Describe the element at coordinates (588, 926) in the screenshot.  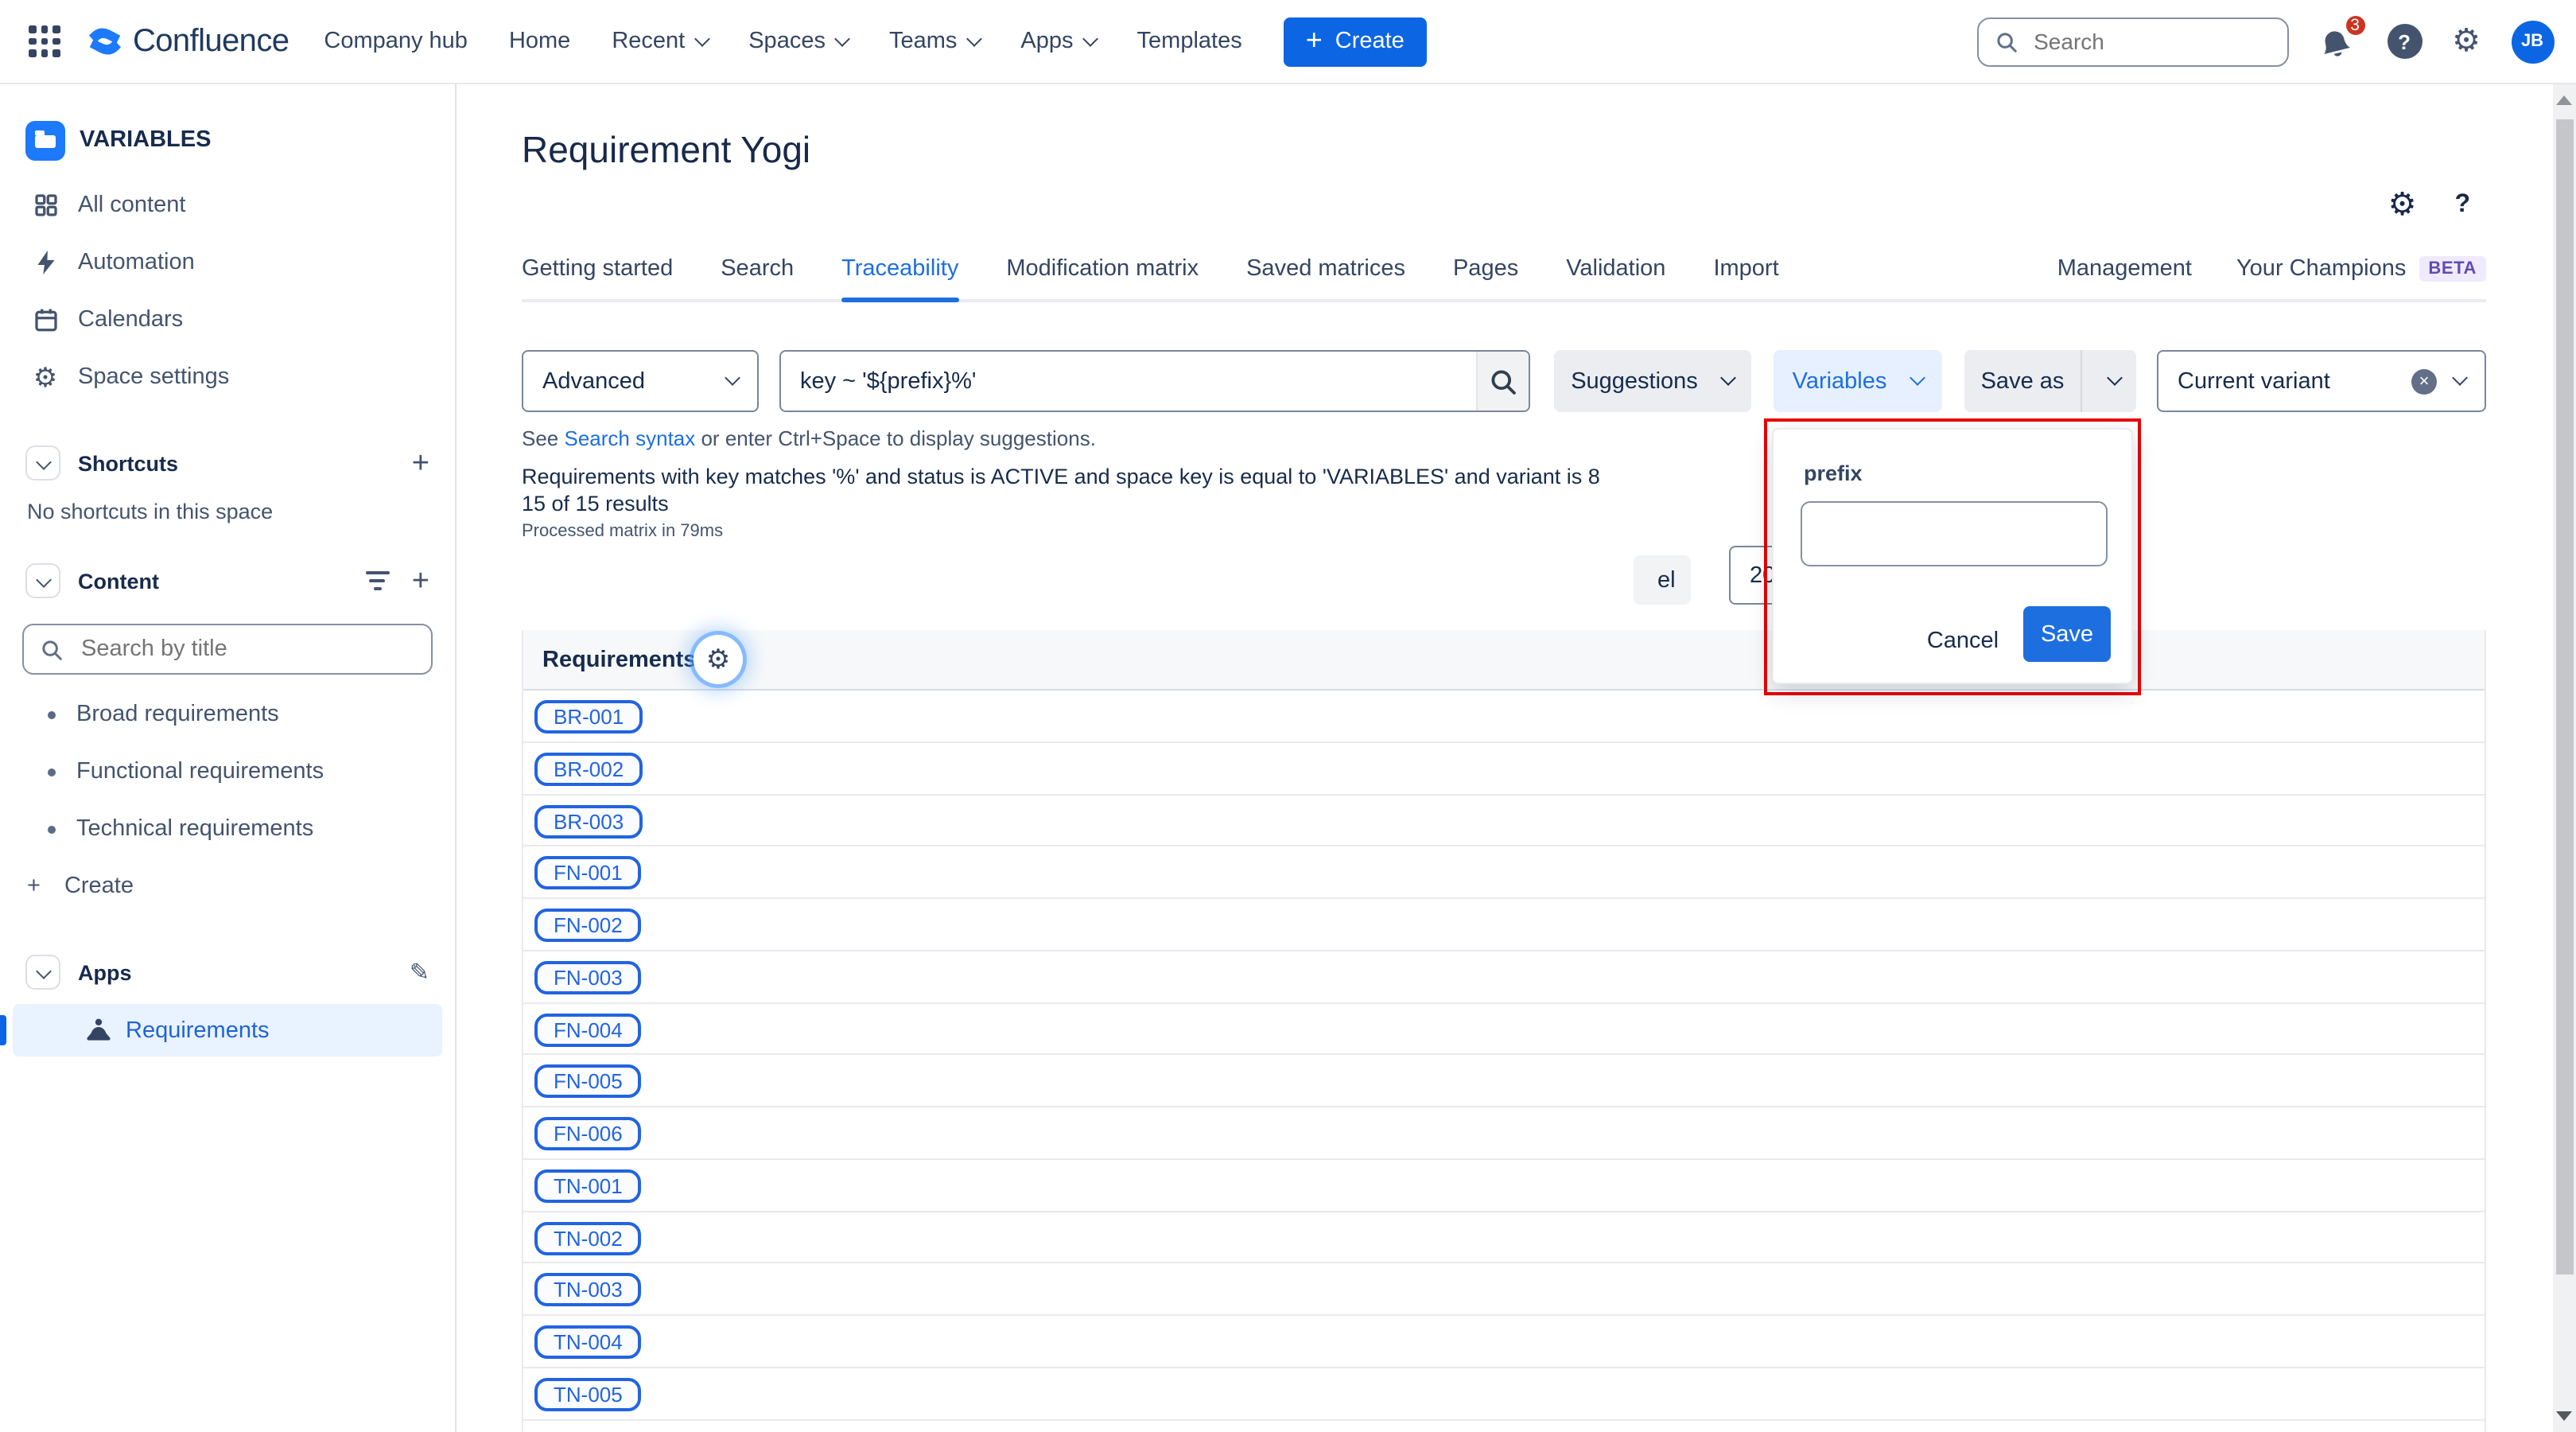
I see `requirement-key-pill: FN-002` at that location.